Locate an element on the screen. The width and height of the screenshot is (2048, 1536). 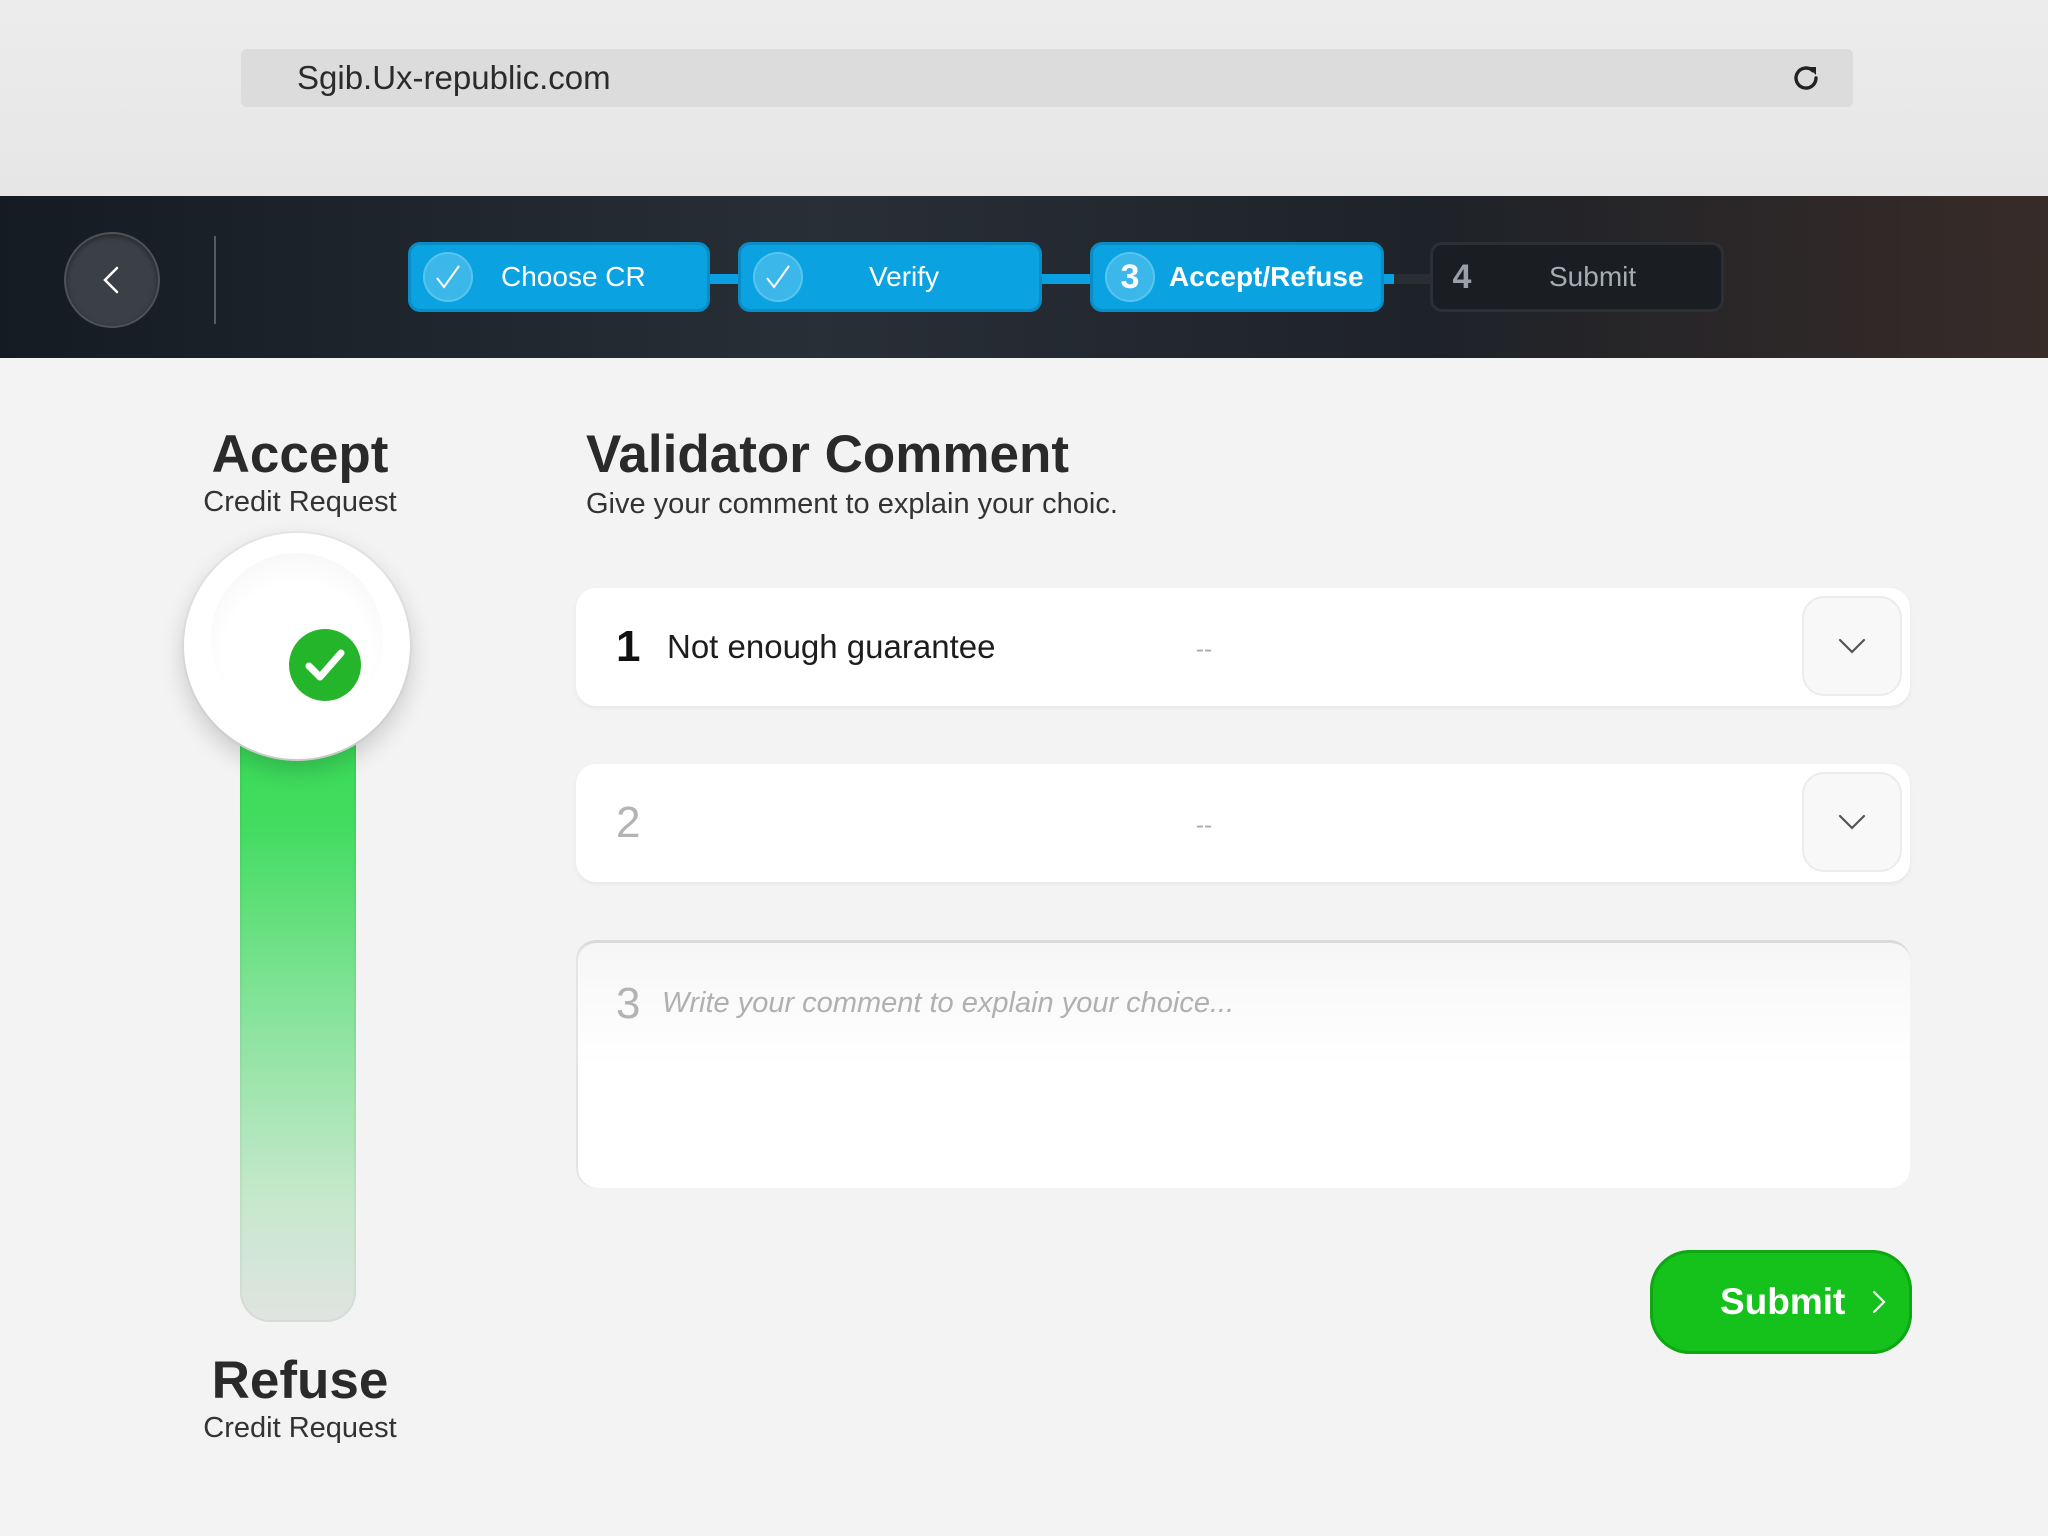
back-button is located at coordinates (112, 280).